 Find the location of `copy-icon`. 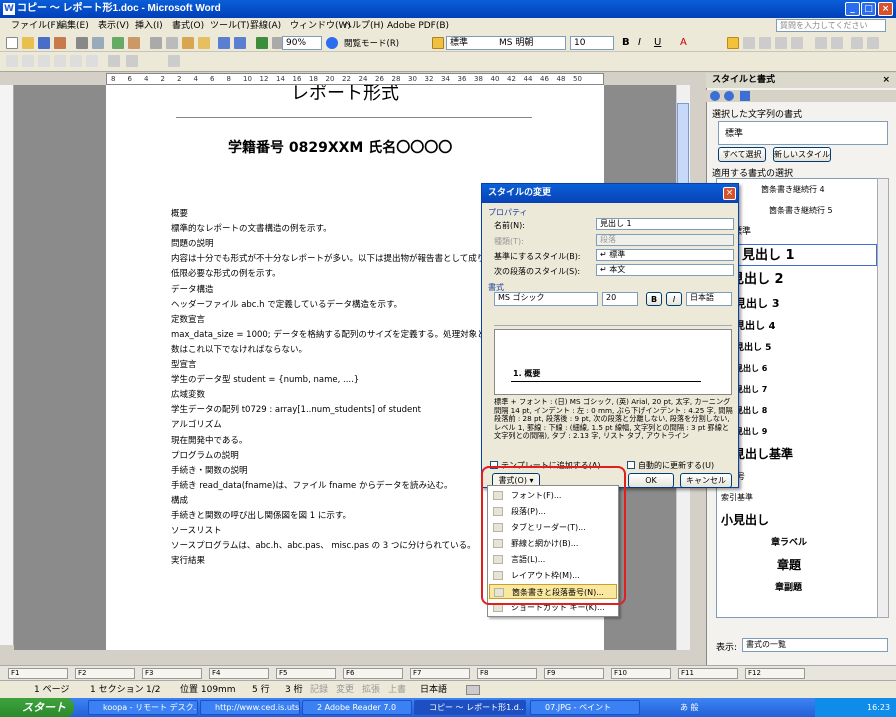

copy-icon is located at coordinates (172, 43).